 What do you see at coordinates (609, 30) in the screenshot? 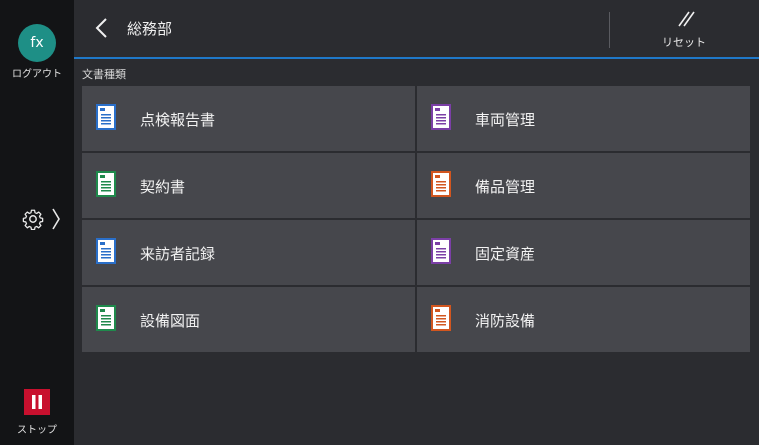
I see `header-divider` at bounding box center [609, 30].